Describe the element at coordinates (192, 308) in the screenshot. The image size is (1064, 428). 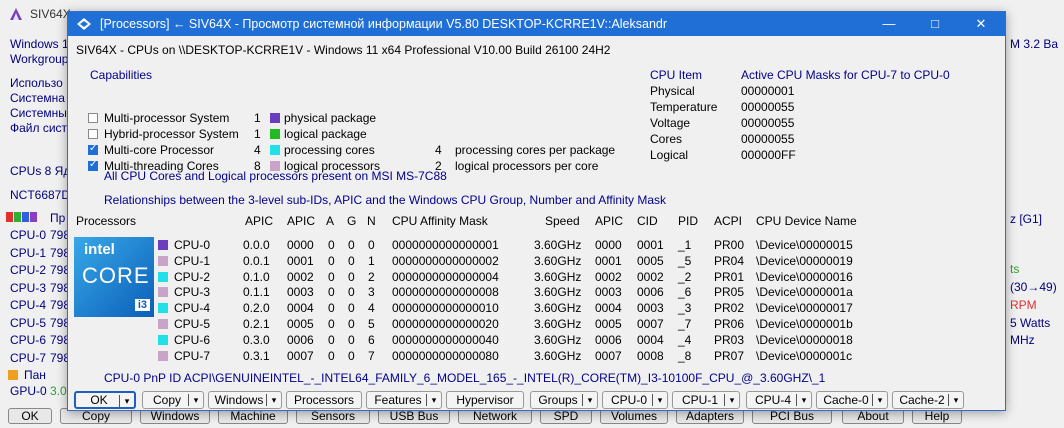
I see `cpu-name: CPU-4` at that location.